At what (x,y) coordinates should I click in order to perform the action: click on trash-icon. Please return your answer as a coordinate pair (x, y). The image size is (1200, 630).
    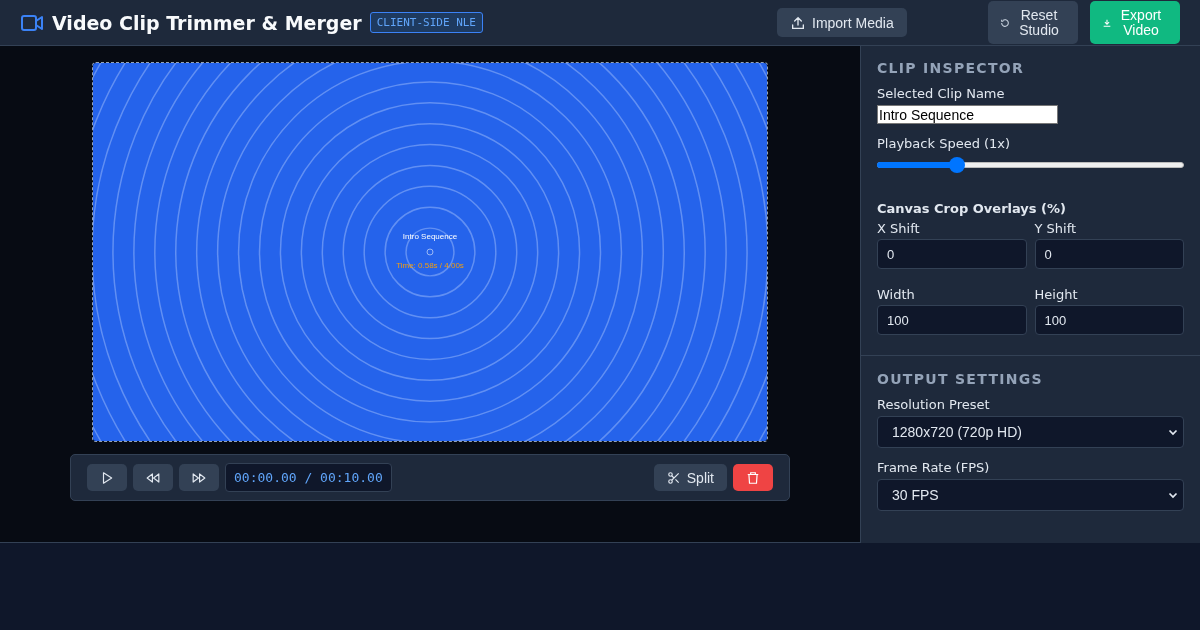
    Looking at the image, I should click on (753, 477).